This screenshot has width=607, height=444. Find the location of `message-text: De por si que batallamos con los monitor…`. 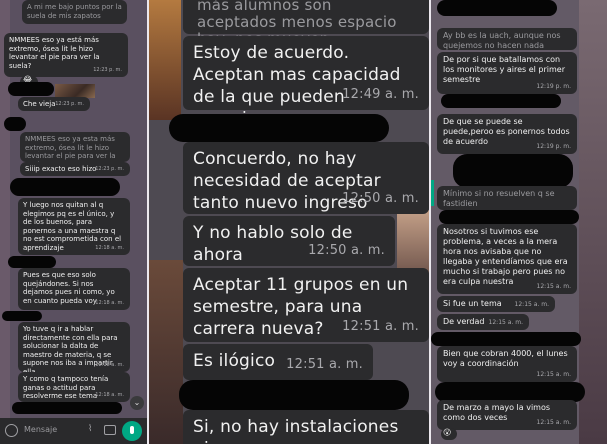

message-text: De por si que batallamos con los monitor… is located at coordinates (504, 69).